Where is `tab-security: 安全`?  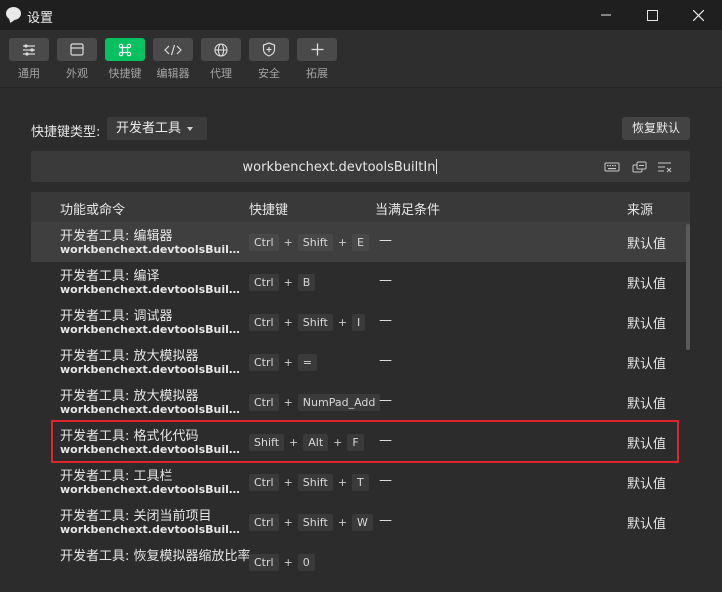 tab-security: 安全 is located at coordinates (269, 59).